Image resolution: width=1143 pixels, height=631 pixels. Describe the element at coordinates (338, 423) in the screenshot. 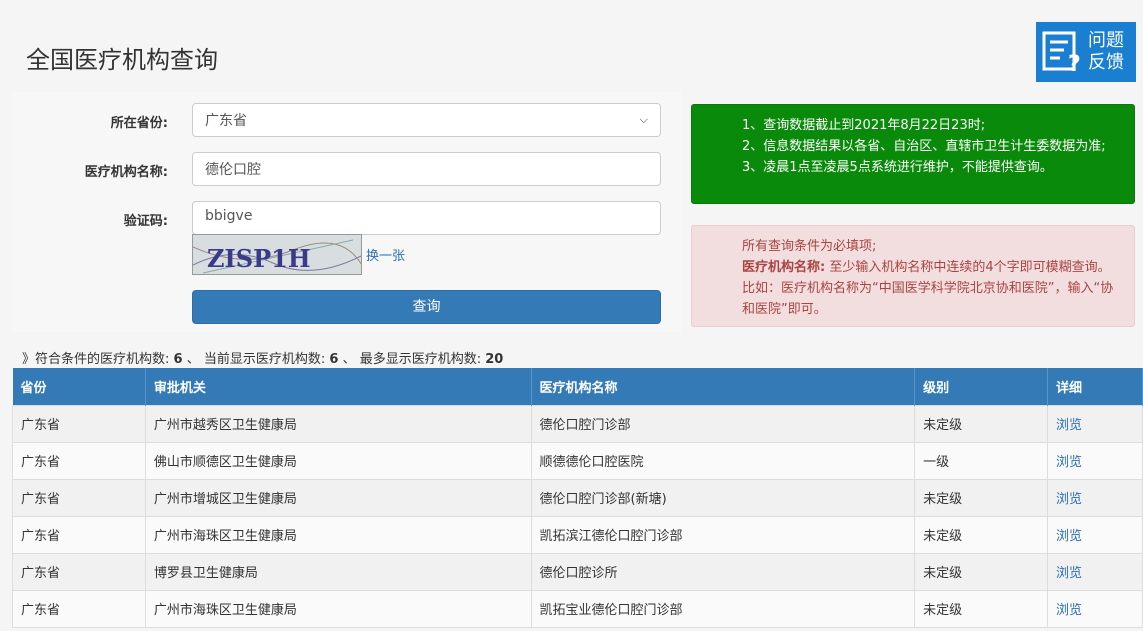

I see `cell-authority: 广州市越秀区卫生健康局` at that location.